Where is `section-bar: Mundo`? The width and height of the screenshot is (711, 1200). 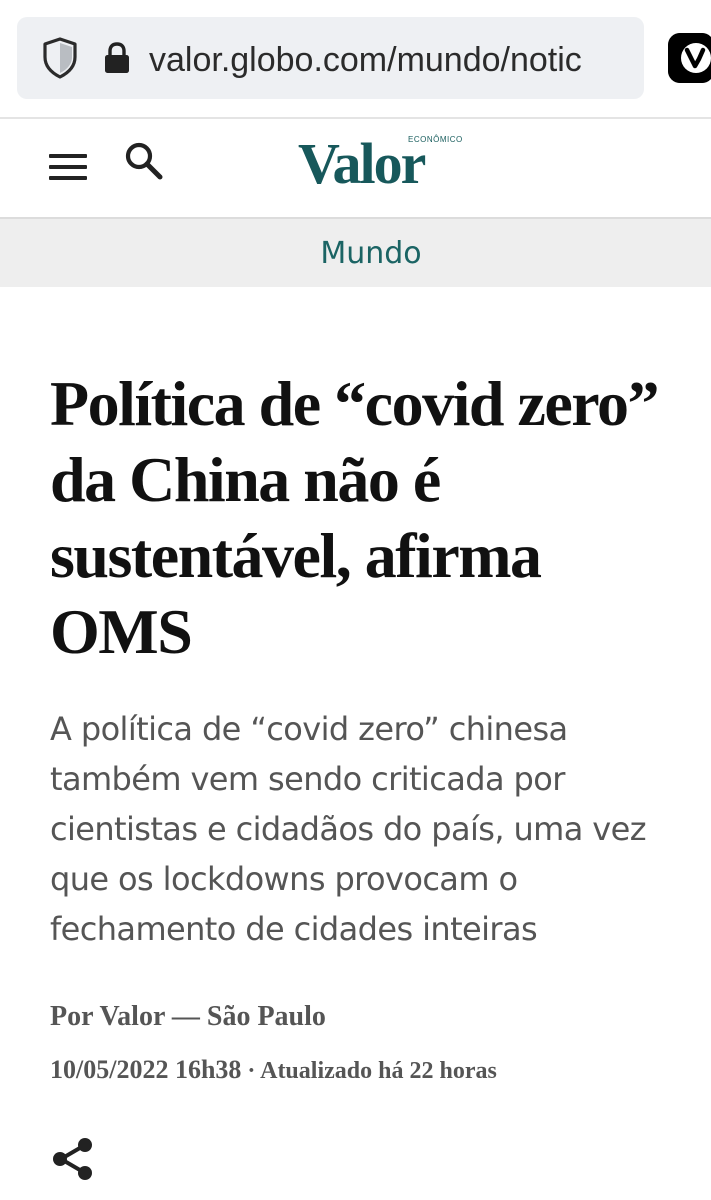 section-bar: Mundo is located at coordinates (355, 253).